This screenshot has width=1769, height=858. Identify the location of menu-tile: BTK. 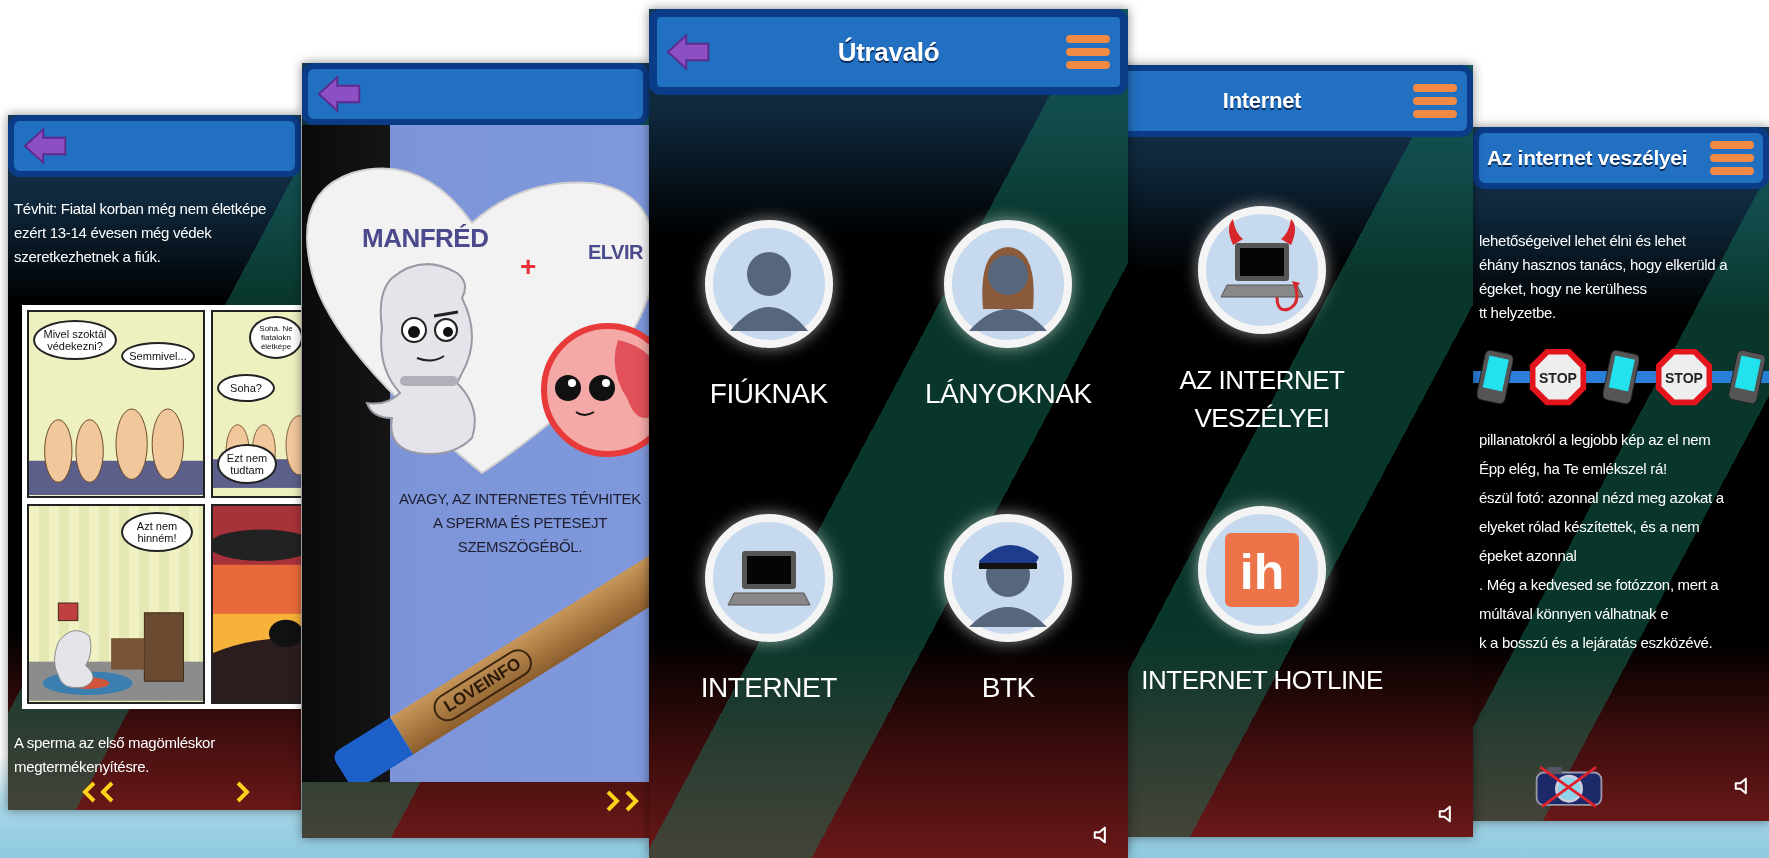
(1008, 610).